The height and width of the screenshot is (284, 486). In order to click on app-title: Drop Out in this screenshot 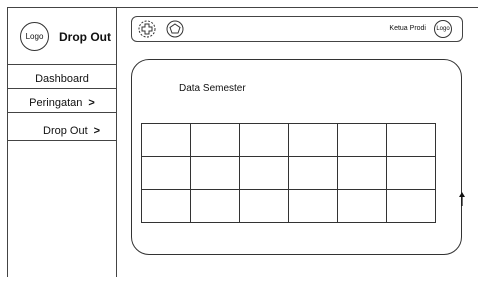, I will do `click(85, 37)`.